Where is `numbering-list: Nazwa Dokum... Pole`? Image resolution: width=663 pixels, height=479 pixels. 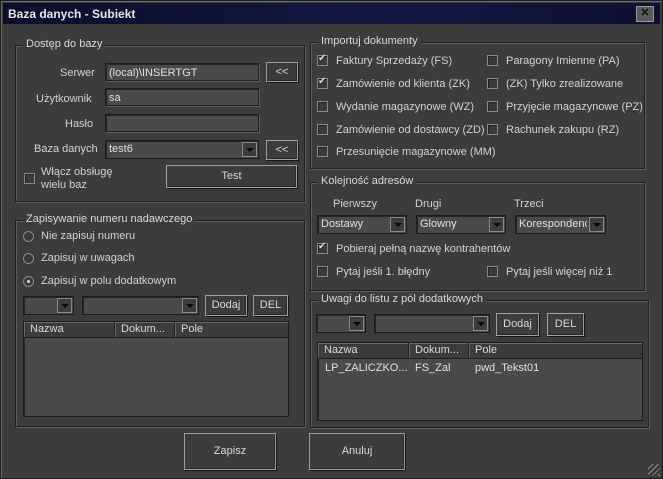 numbering-list: Nazwa Dokum... Pole is located at coordinates (156, 369).